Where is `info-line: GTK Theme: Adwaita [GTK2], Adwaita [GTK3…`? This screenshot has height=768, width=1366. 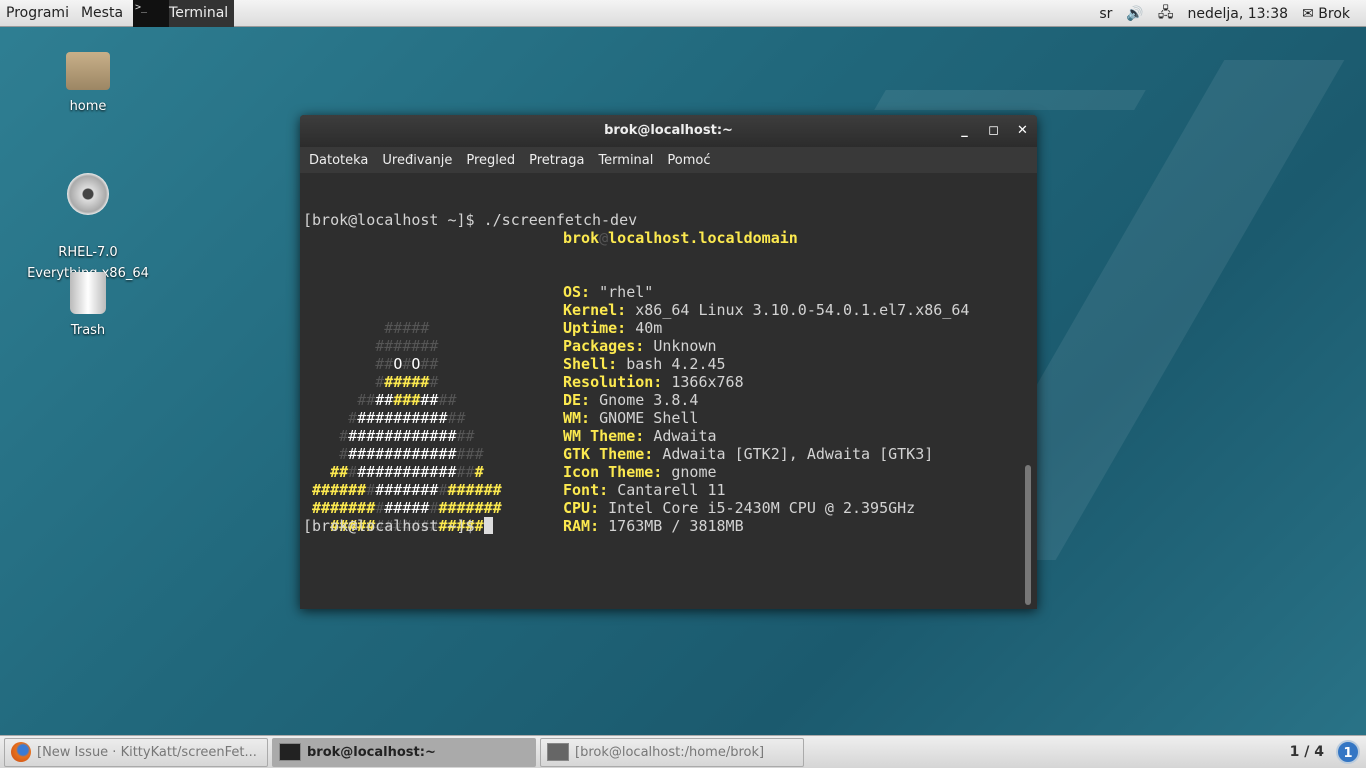
info-line: GTK Theme: Adwaita [GTK2], Adwaita [GTK3… is located at coordinates (766, 454).